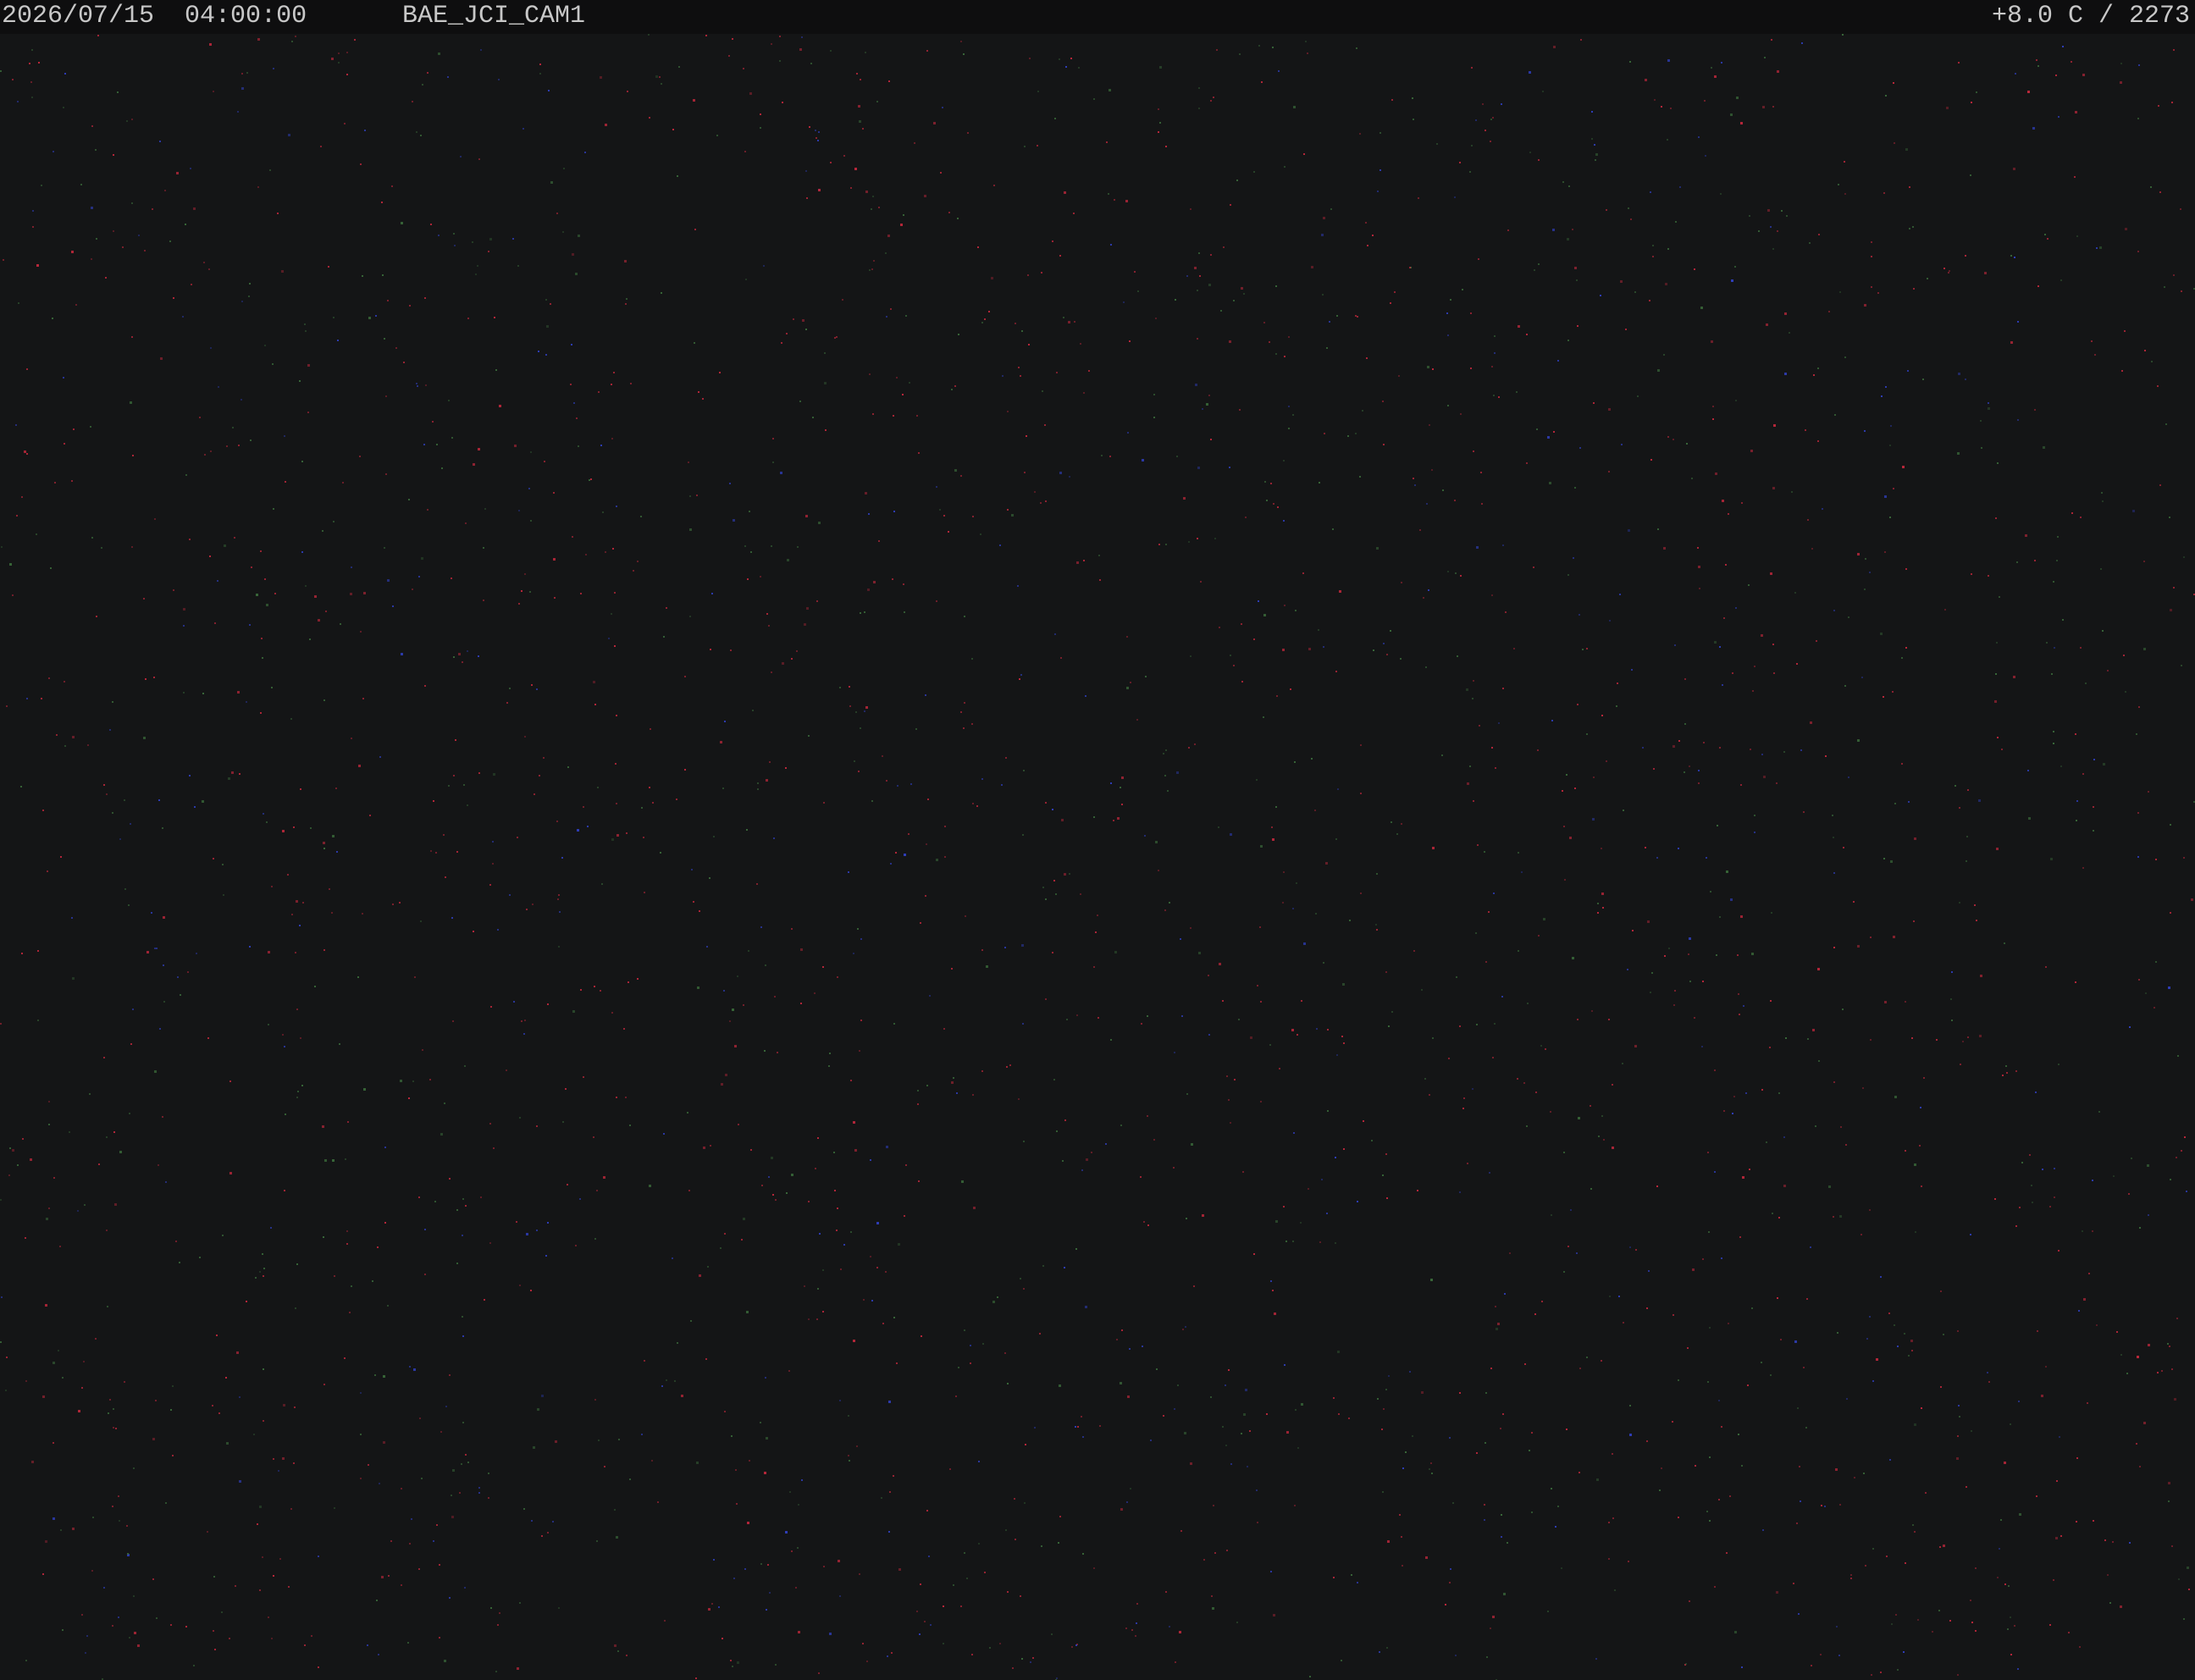  Describe the element at coordinates (2090, 16) in the screenshot. I see `overlay-sensor-readout: +8.0 C / 2273` at that location.